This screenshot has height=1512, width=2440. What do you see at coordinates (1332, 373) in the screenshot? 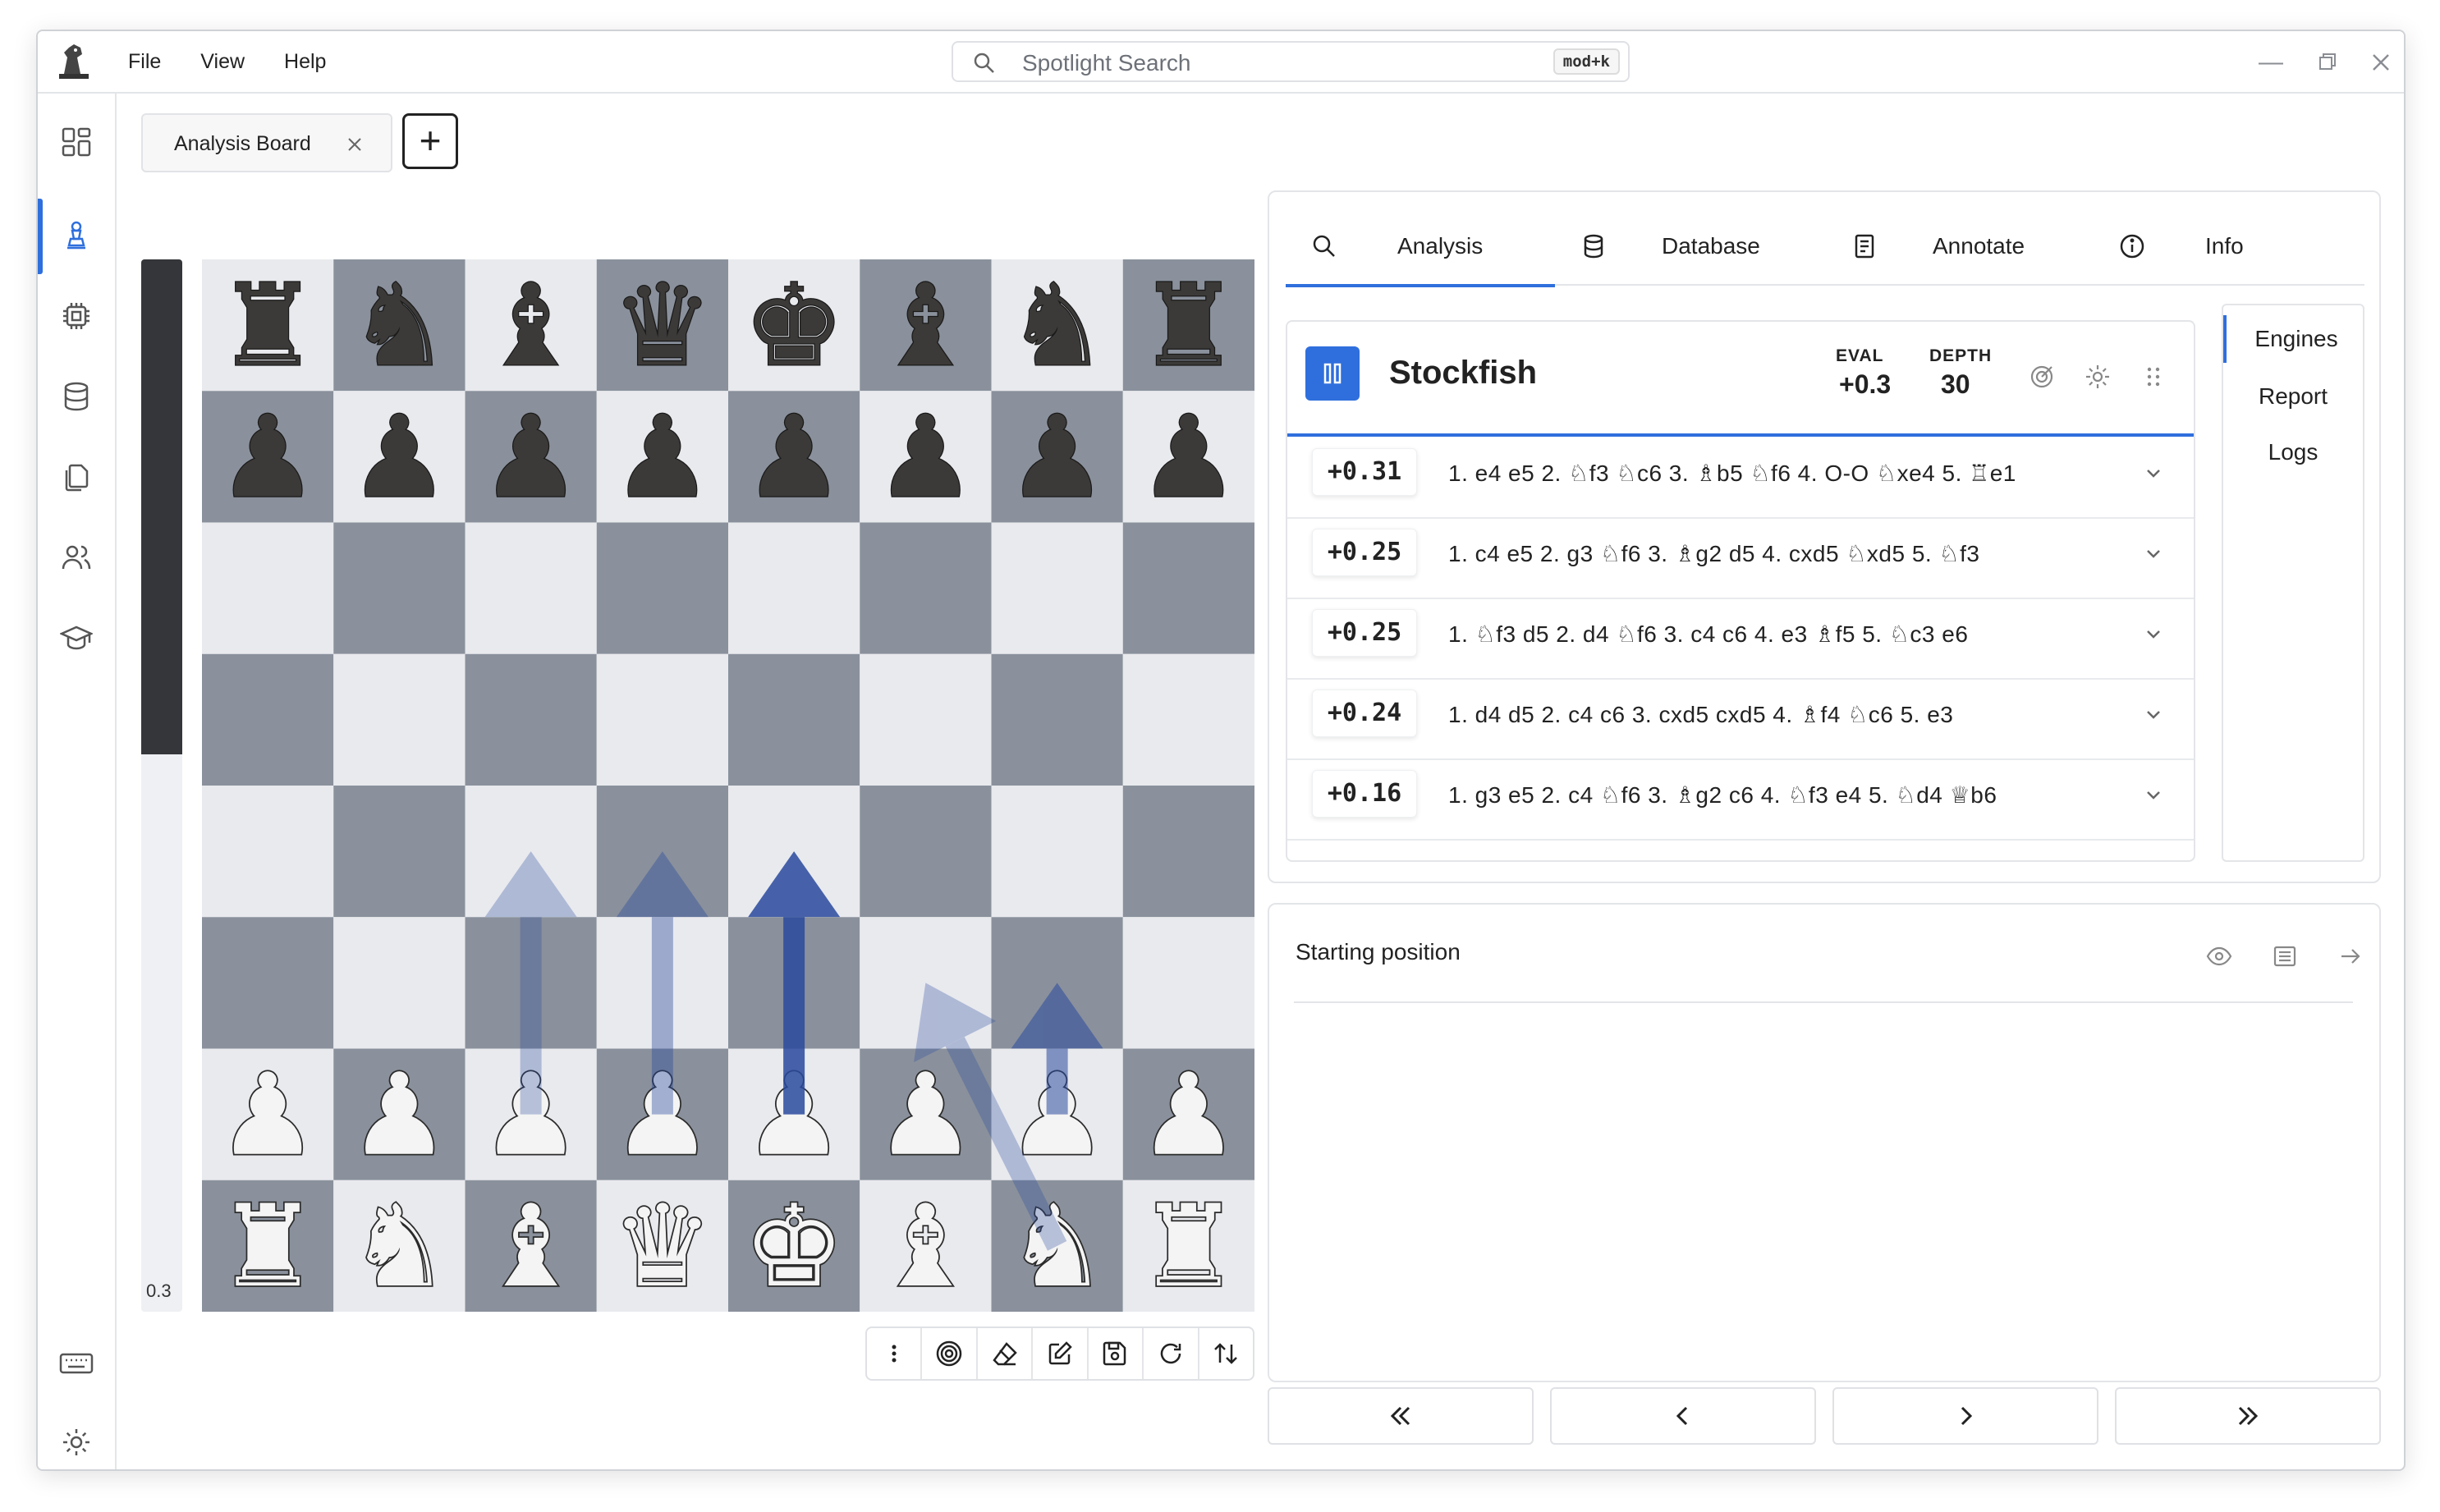
I see `pause-engine-button` at bounding box center [1332, 373].